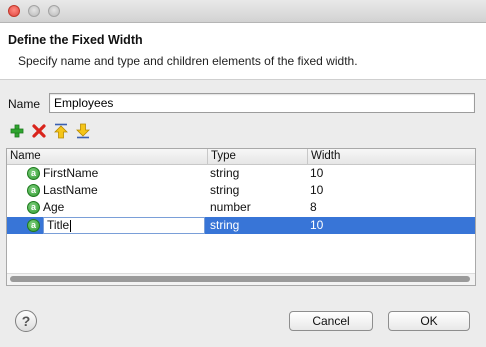  I want to click on text-caret, so click(71, 225).